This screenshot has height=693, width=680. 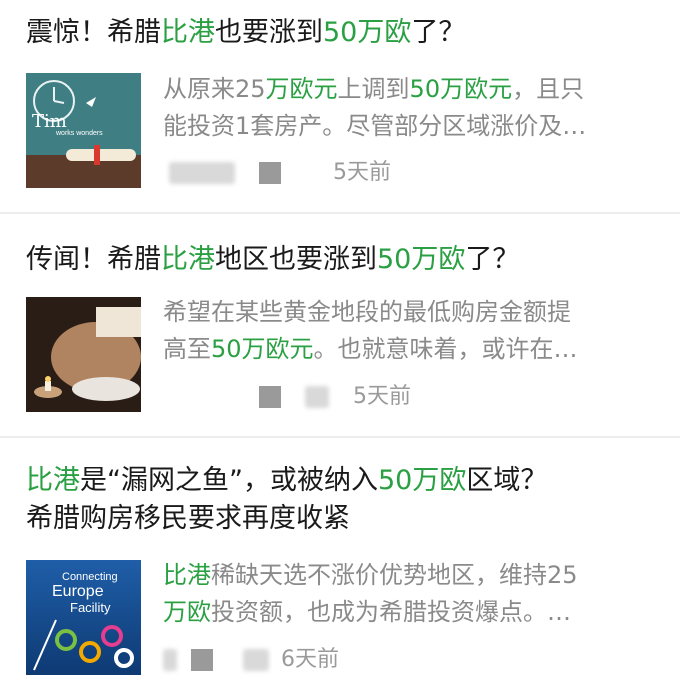 What do you see at coordinates (187, 349) in the screenshot?
I see `text-segment: 高至` at bounding box center [187, 349].